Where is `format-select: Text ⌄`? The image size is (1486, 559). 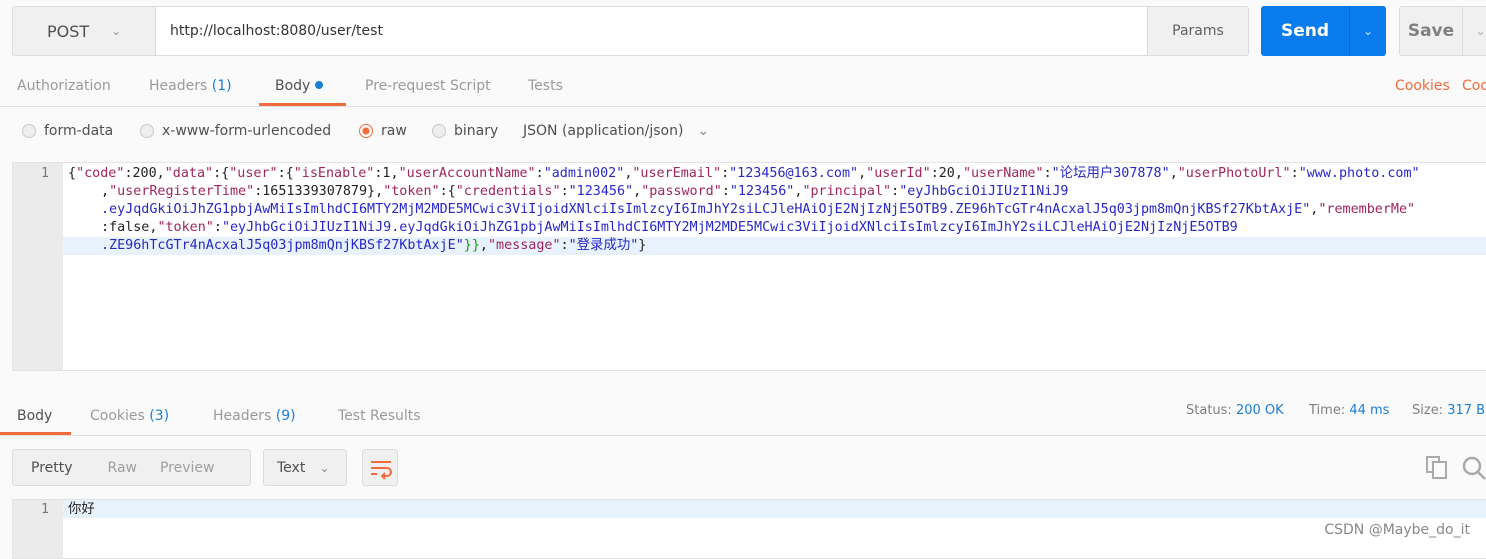
format-select: Text ⌄ is located at coordinates (305, 467).